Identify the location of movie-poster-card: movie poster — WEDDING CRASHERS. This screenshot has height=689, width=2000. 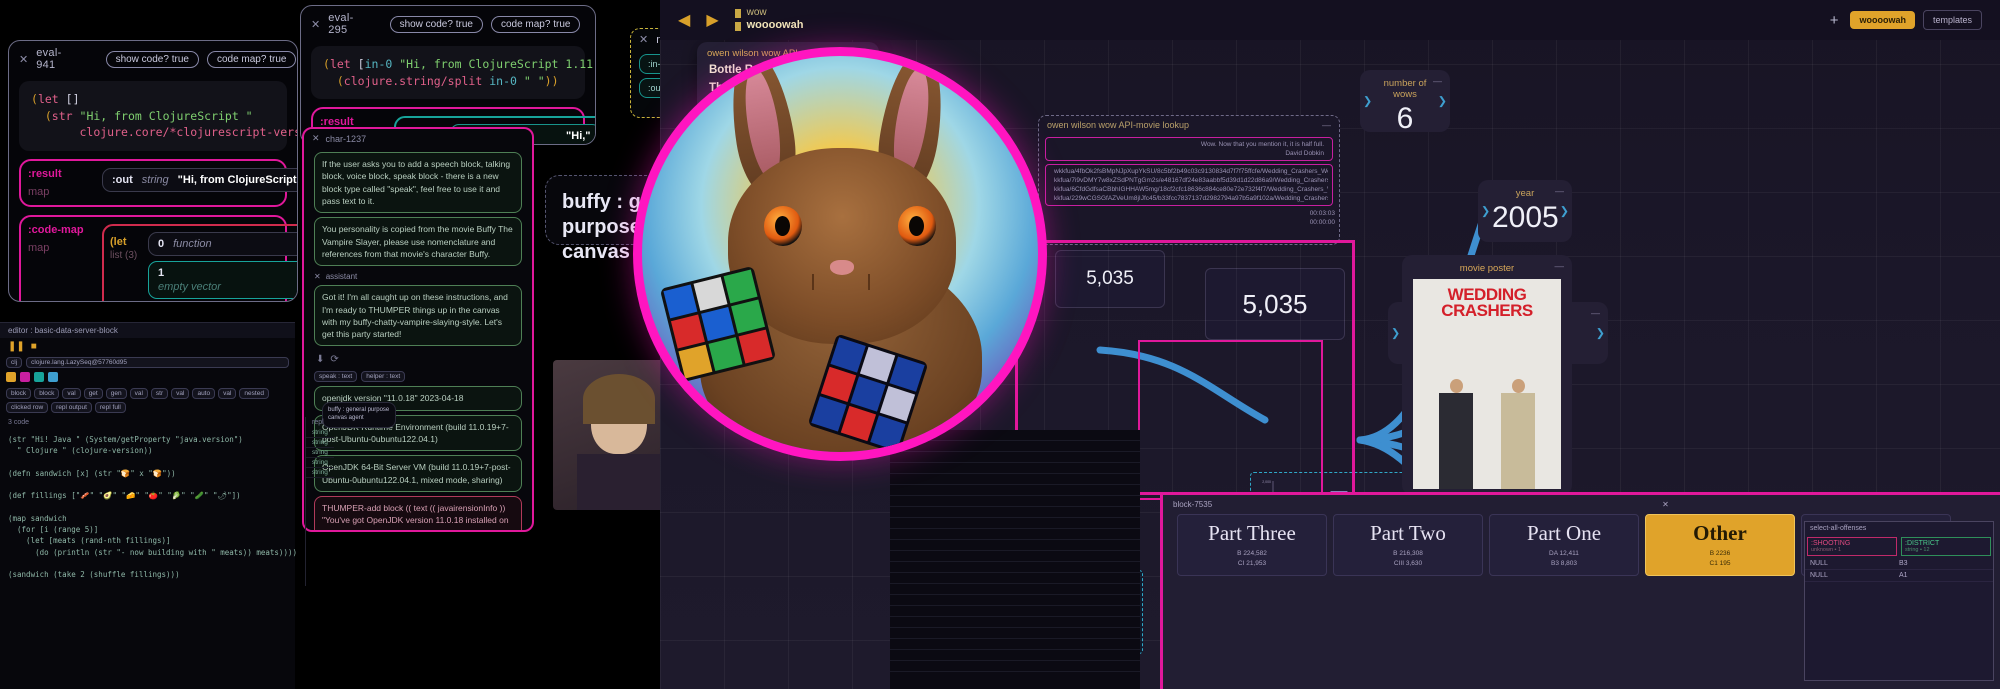
(1487, 375).